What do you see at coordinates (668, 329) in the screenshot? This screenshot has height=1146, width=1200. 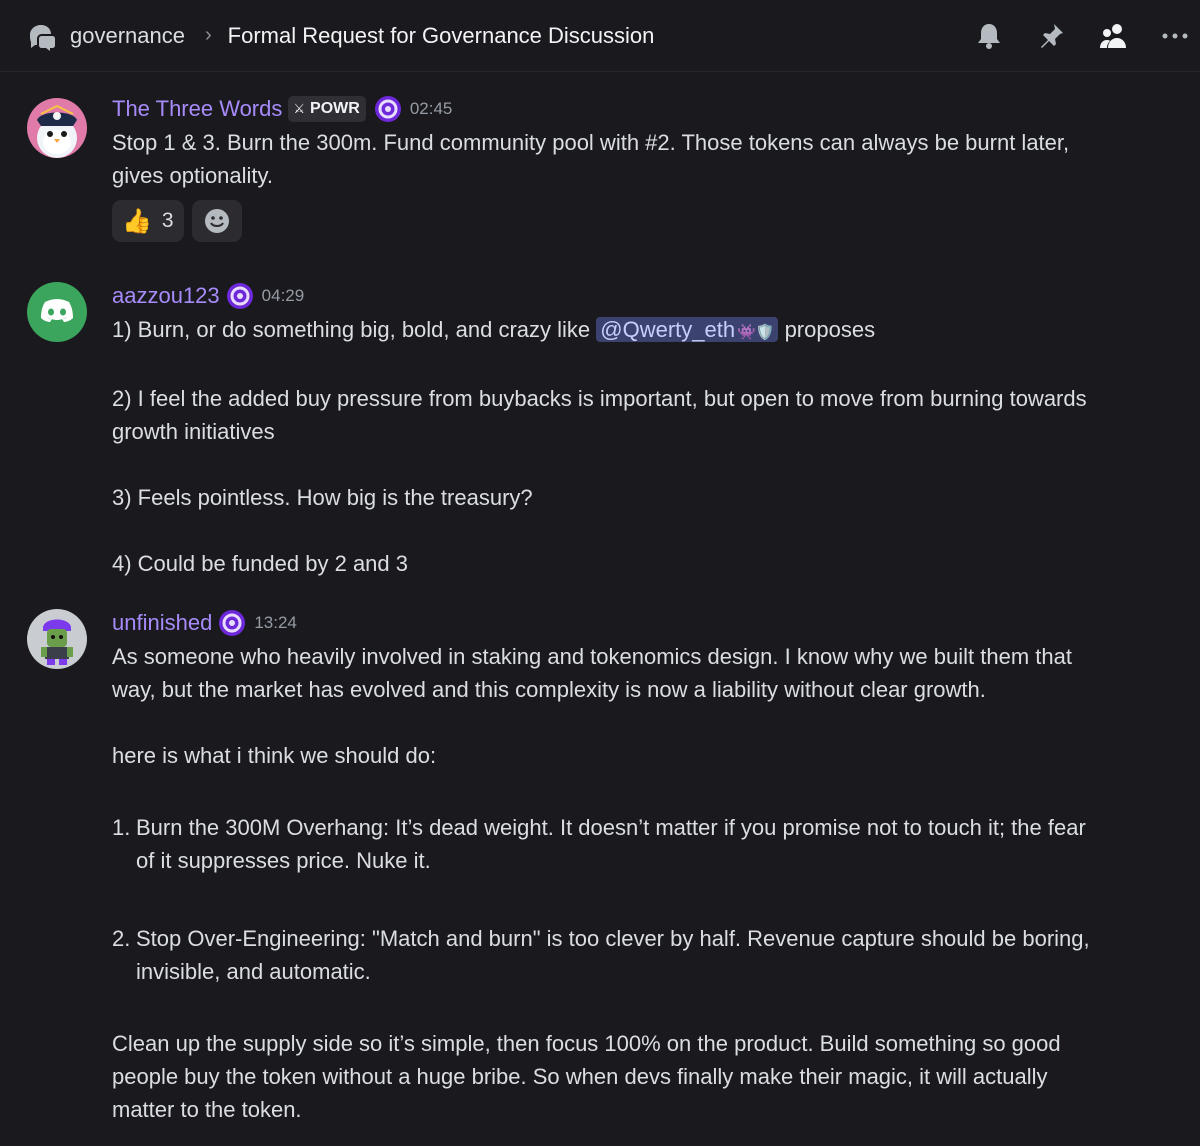 I see `mention-label: @Qwerty_eth` at bounding box center [668, 329].